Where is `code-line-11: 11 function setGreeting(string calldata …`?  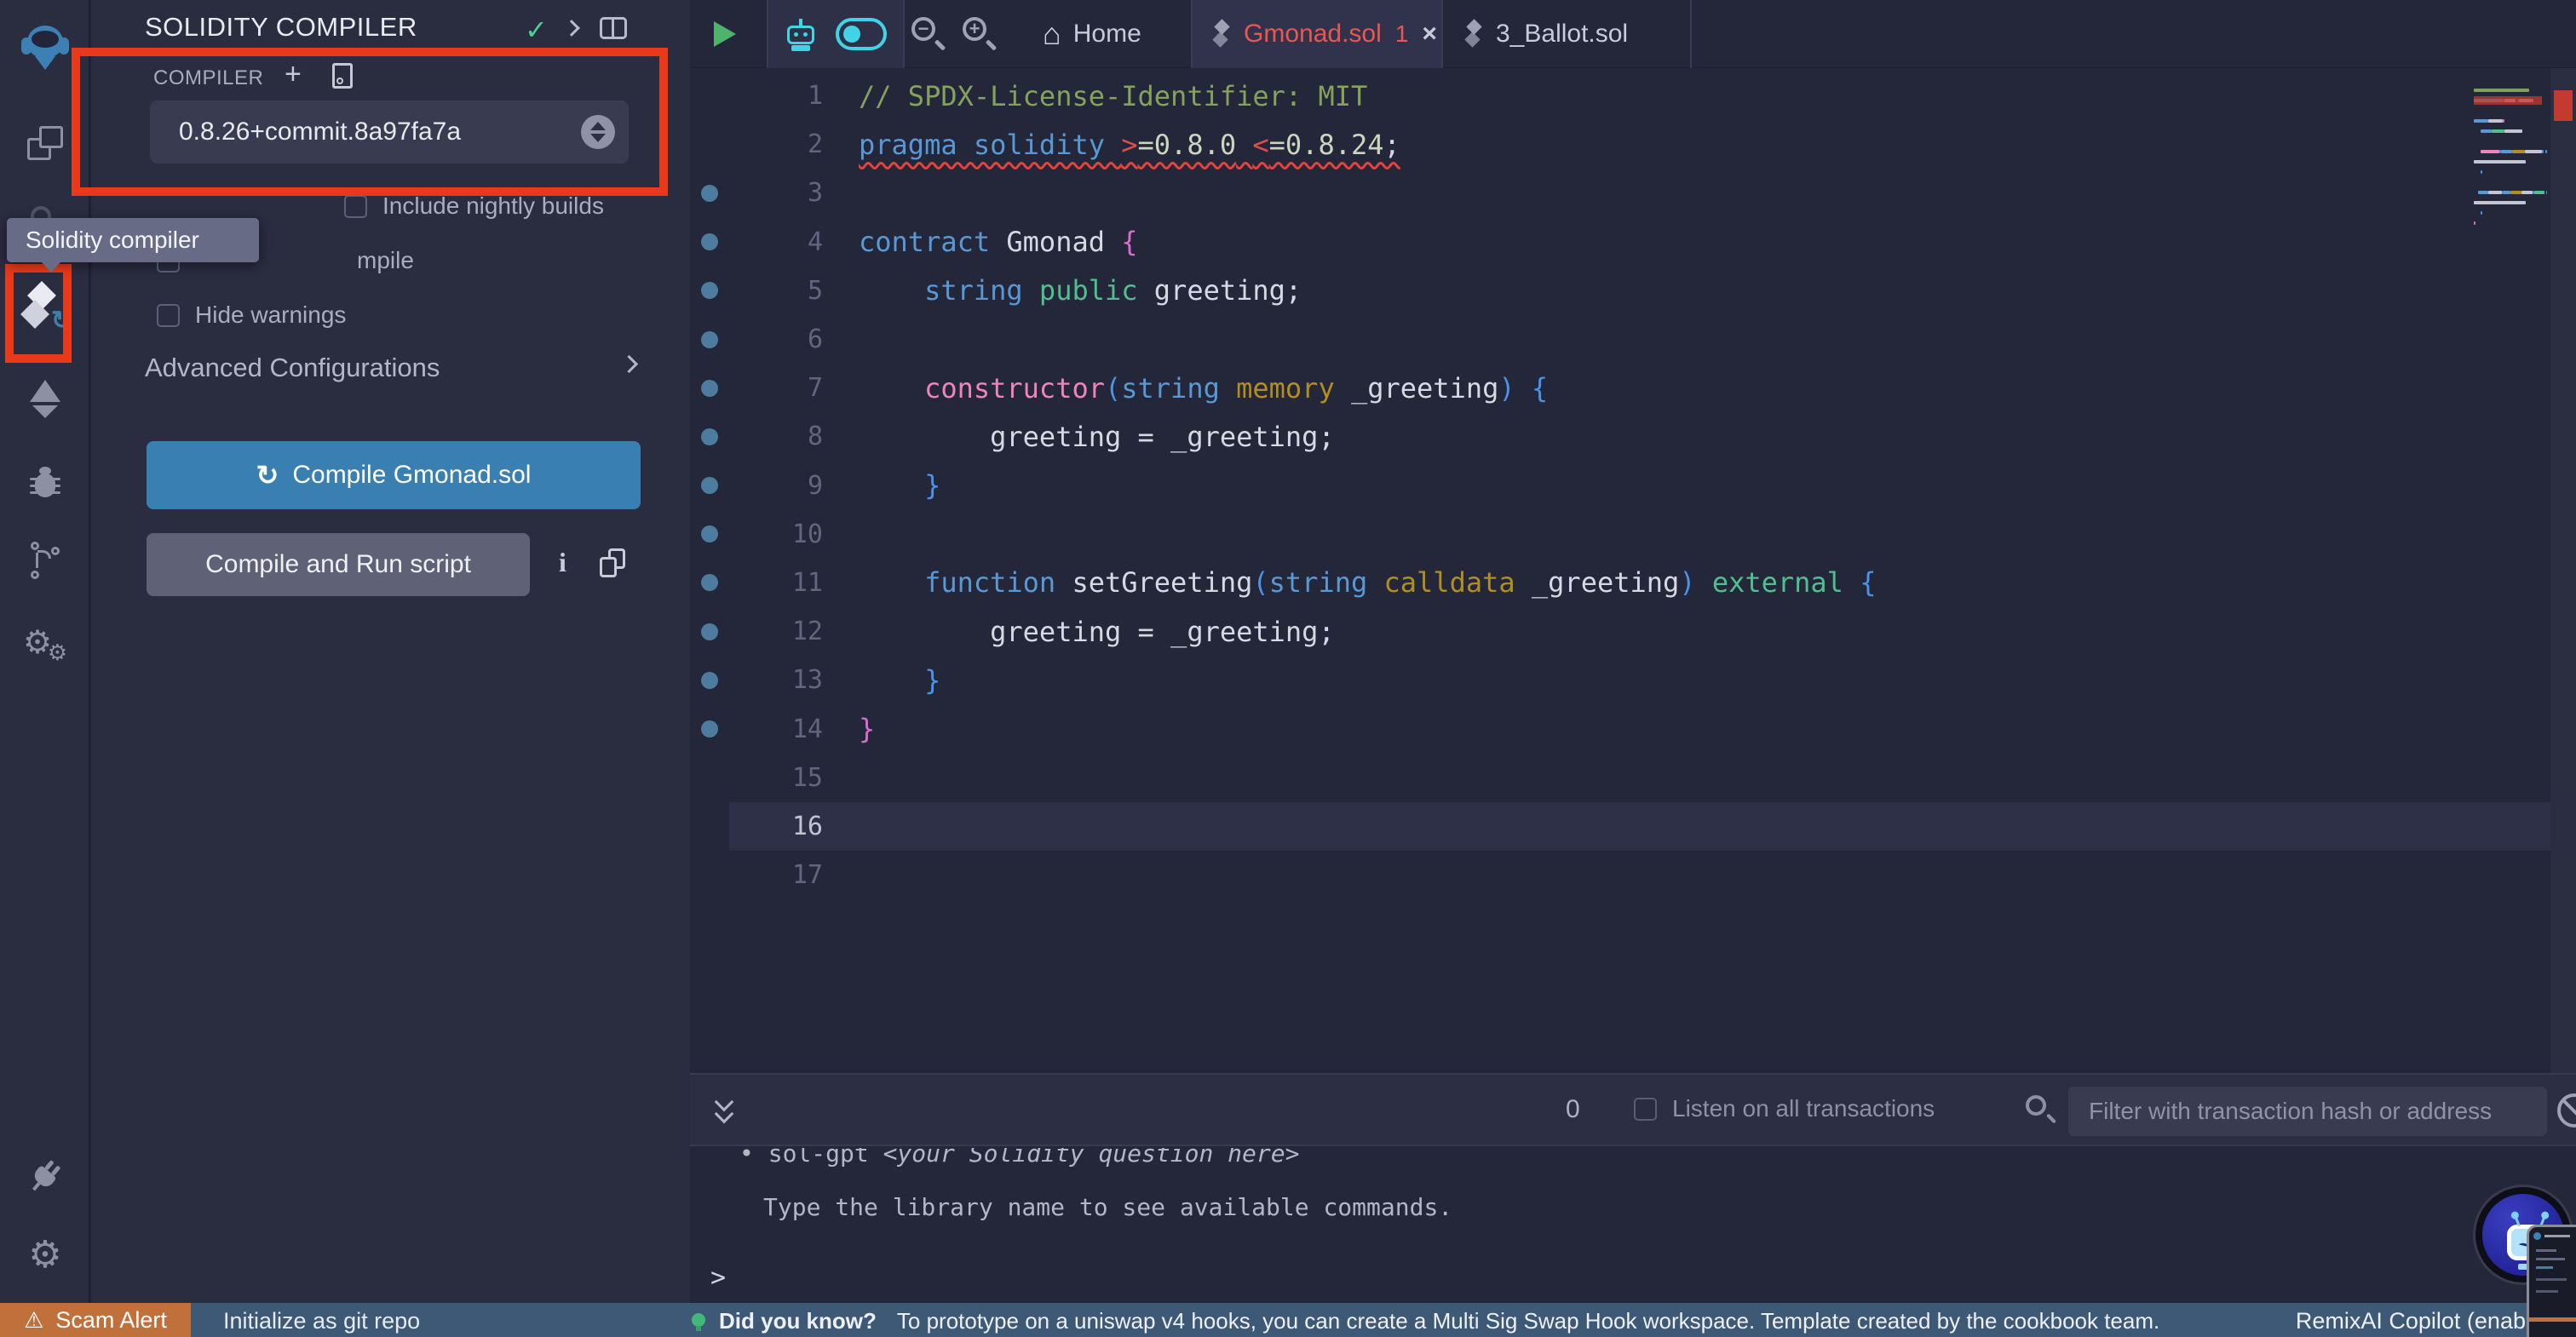
code-line-11: 11 function setGreeting(string calldata … is located at coordinates (1633, 583).